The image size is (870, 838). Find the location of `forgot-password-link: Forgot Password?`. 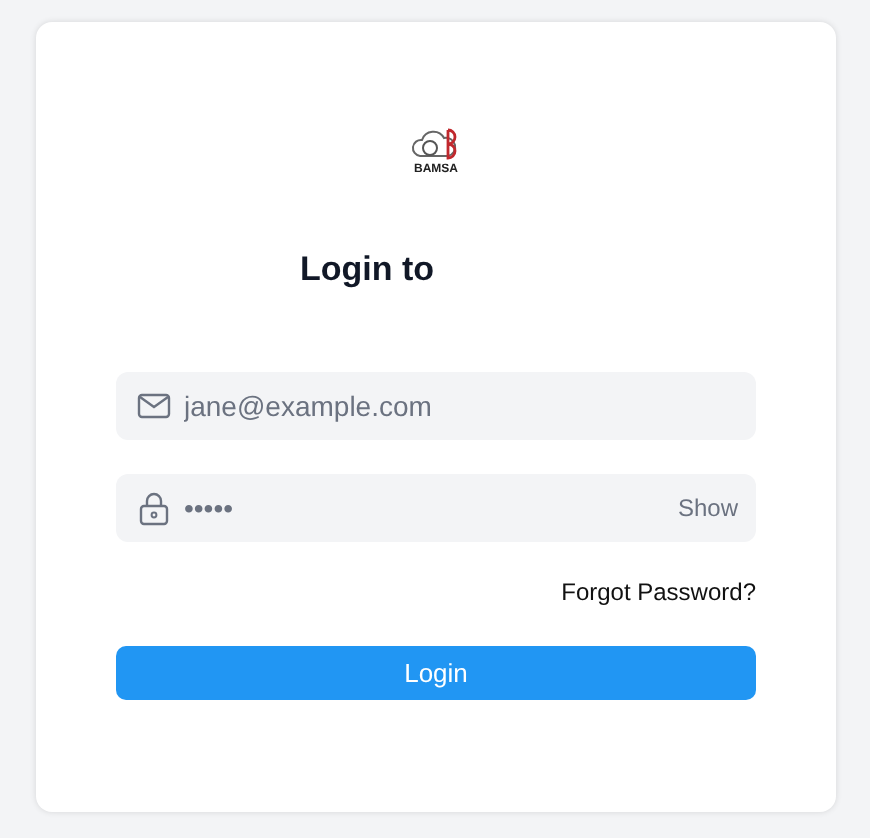

forgot-password-link: Forgot Password? is located at coordinates (658, 592).